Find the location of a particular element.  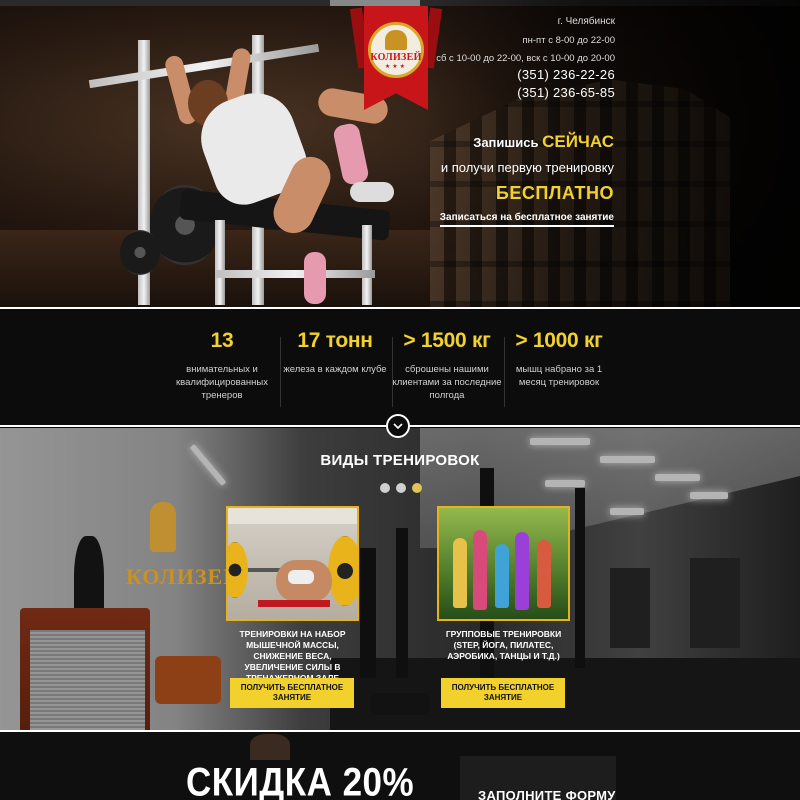

offer-accent: СЕЙЧАС is located at coordinates (578, 141).